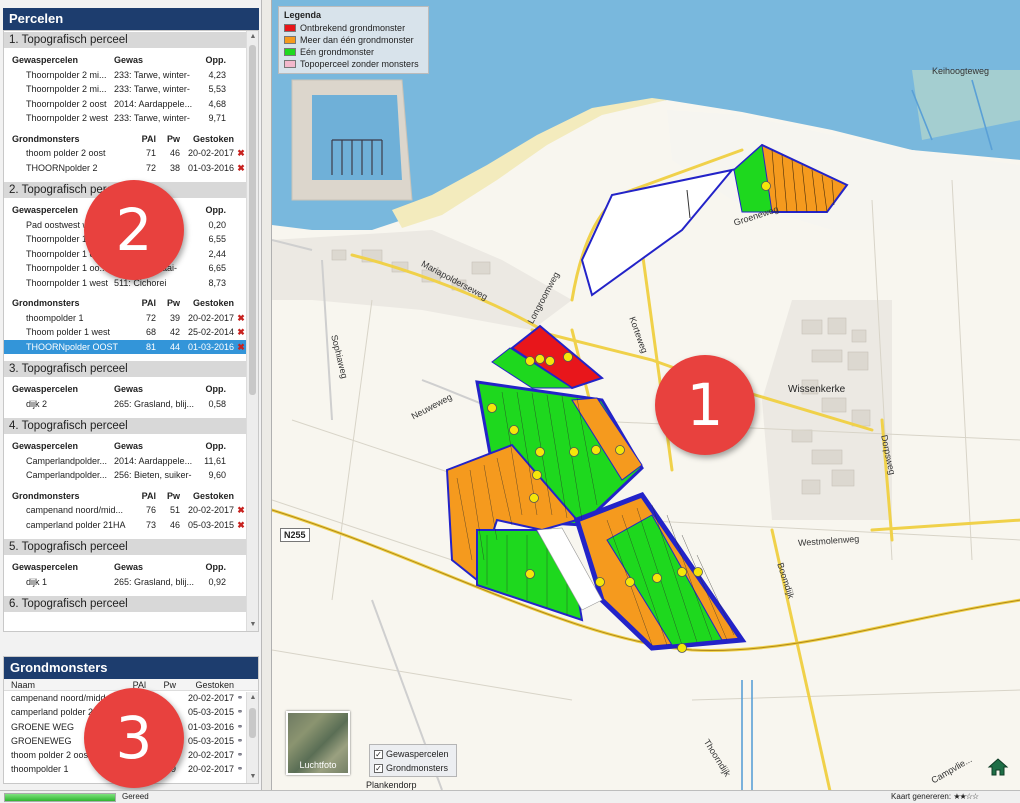 The height and width of the screenshot is (803, 1020). What do you see at coordinates (67, 282) in the screenshot?
I see `gewasperceel-cell: Thoornpolder 1 west` at bounding box center [67, 282].